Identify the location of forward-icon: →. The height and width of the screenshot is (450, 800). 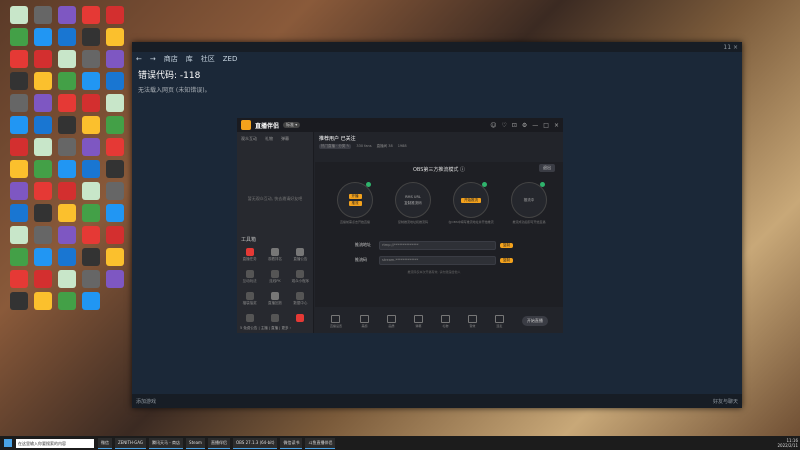
(153, 59).